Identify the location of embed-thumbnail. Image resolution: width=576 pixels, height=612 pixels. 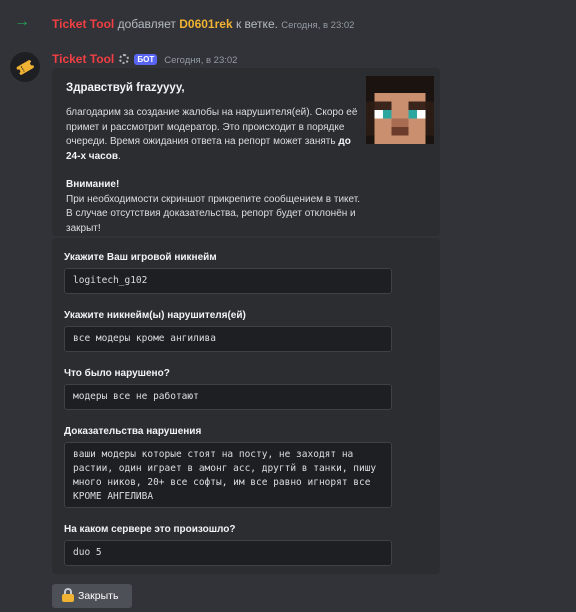
(400, 110).